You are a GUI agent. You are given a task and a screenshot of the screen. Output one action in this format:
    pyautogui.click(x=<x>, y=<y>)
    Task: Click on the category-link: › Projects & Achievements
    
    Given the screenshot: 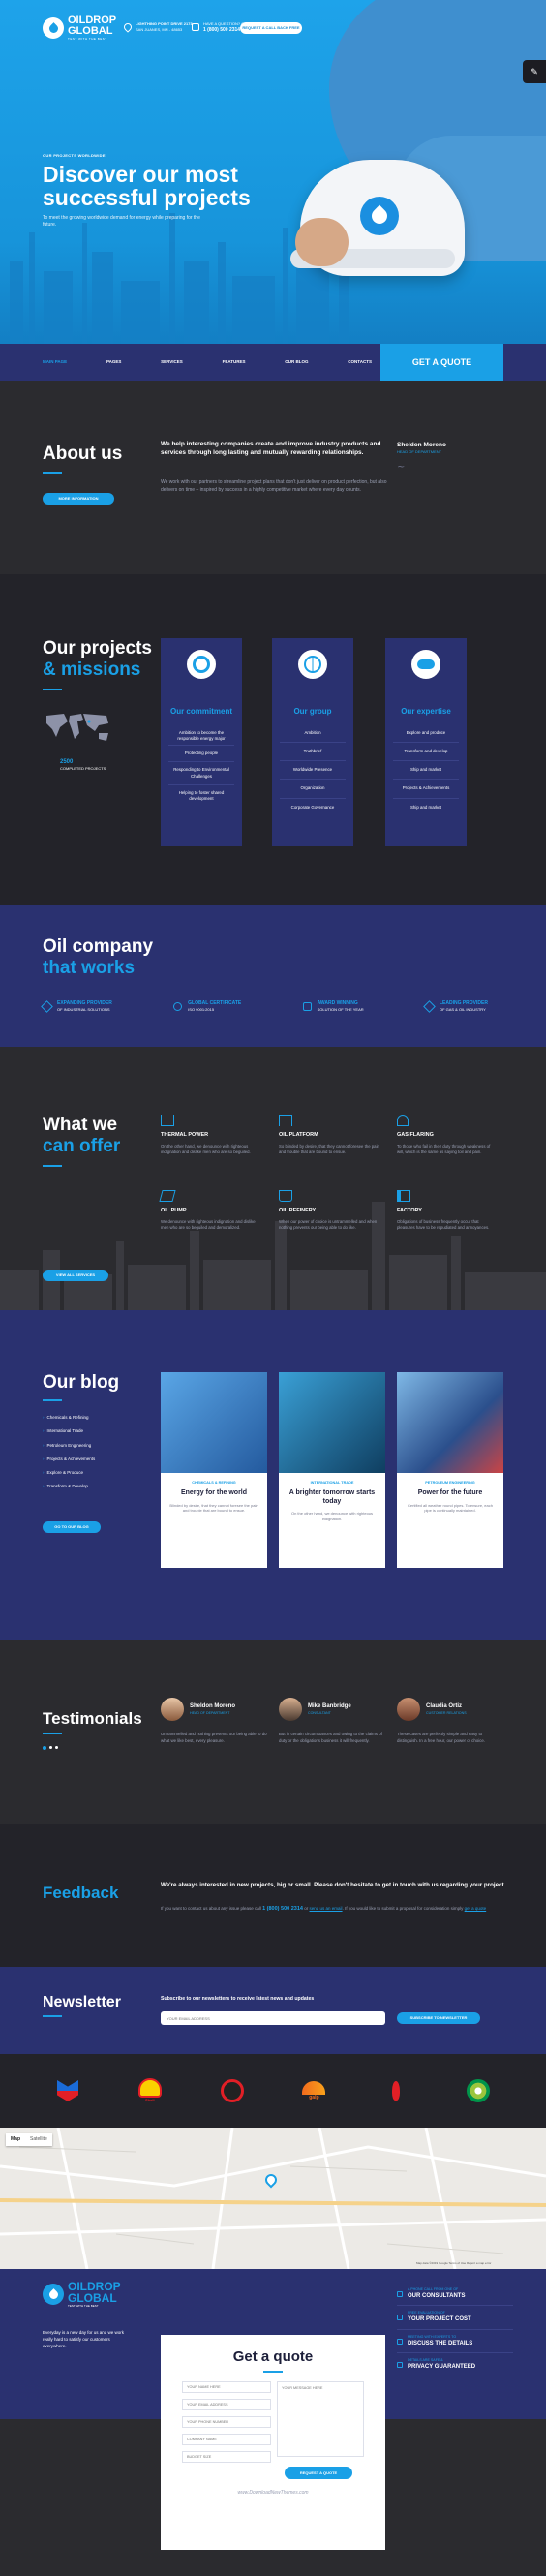 What is the action you would take?
    pyautogui.click(x=82, y=1459)
    